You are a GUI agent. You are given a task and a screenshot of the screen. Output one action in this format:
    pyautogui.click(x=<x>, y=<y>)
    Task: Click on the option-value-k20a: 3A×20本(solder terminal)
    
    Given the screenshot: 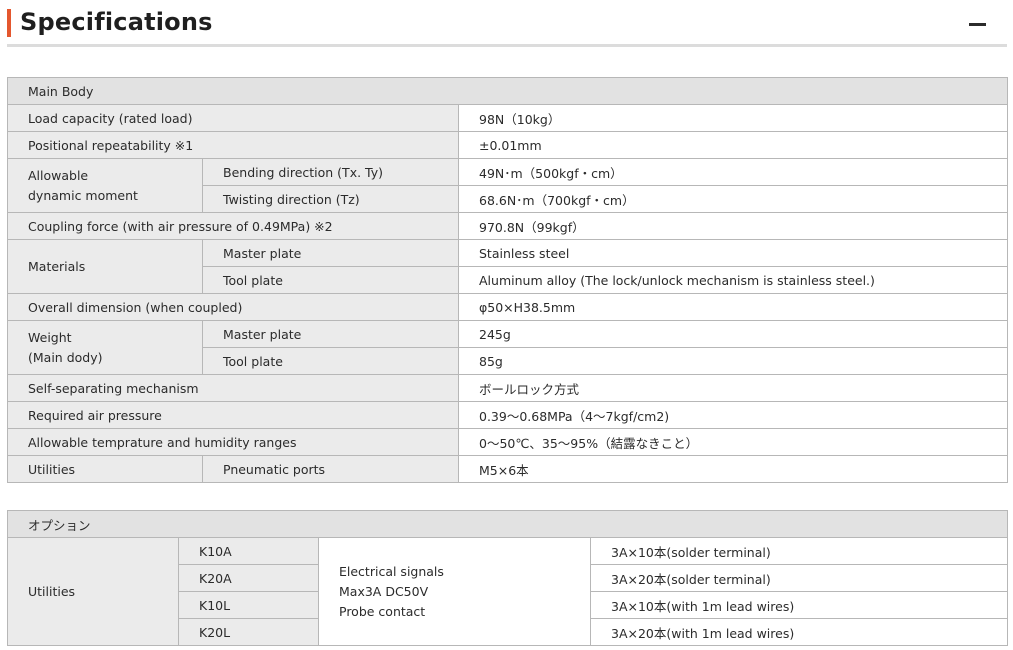 What is the action you would take?
    pyautogui.click(x=799, y=578)
    